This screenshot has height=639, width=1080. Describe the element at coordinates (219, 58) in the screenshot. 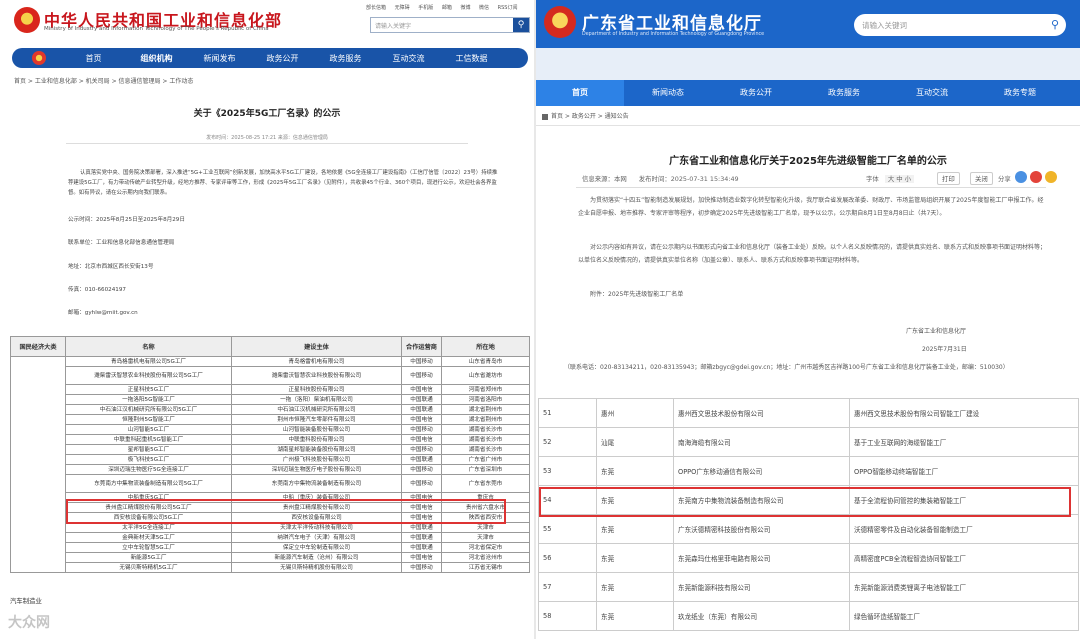

I see `nav-item-news: 新闻发布` at that location.